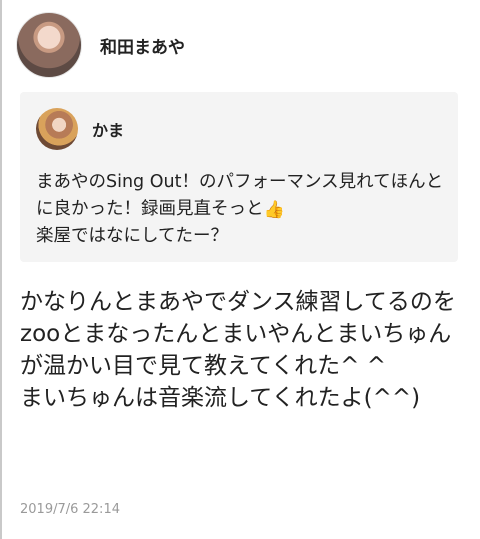  Describe the element at coordinates (108, 130) in the screenshot. I see `quote-author-name: かま` at that location.